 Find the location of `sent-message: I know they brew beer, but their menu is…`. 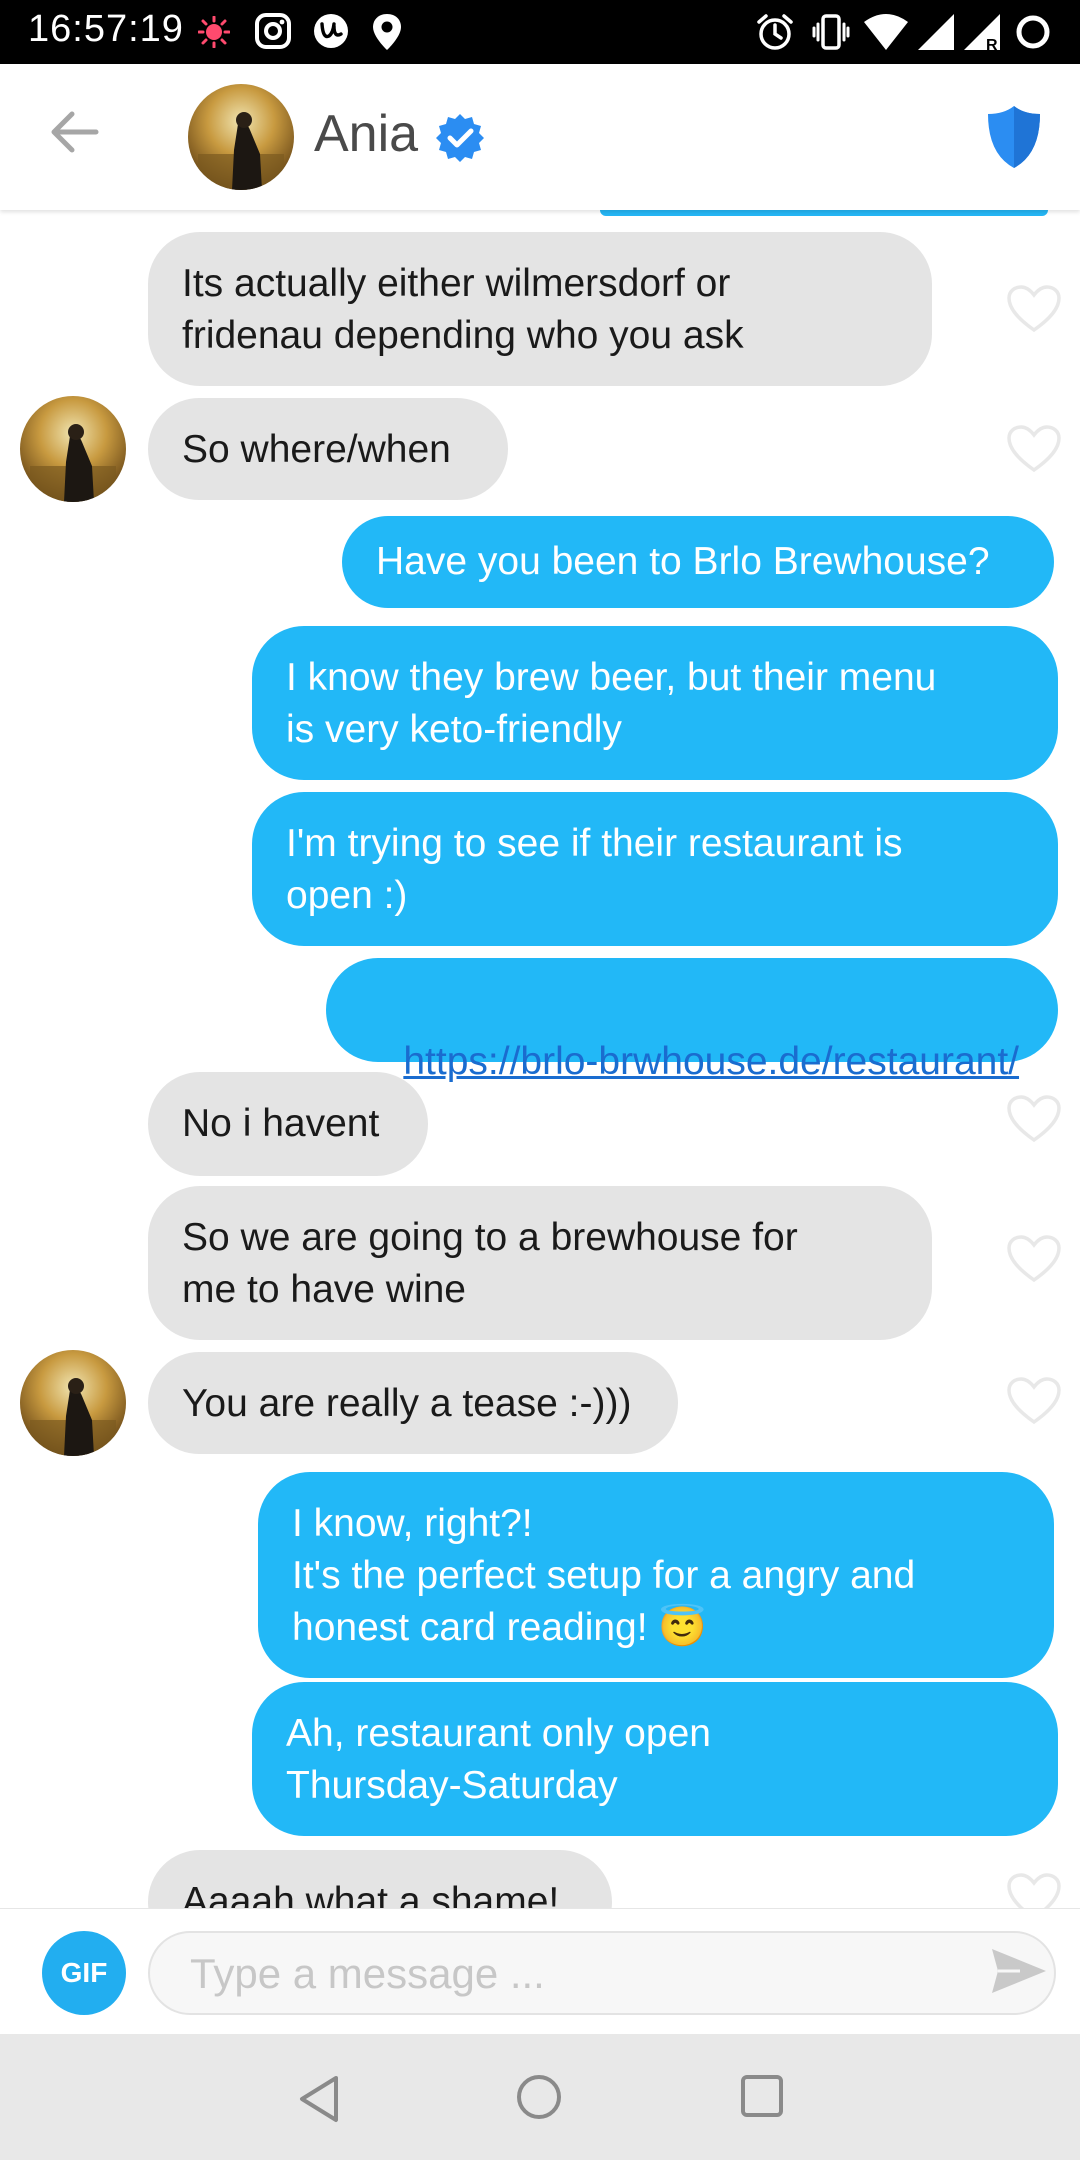

sent-message: I know they brew beer, but their menu is… is located at coordinates (655, 703).